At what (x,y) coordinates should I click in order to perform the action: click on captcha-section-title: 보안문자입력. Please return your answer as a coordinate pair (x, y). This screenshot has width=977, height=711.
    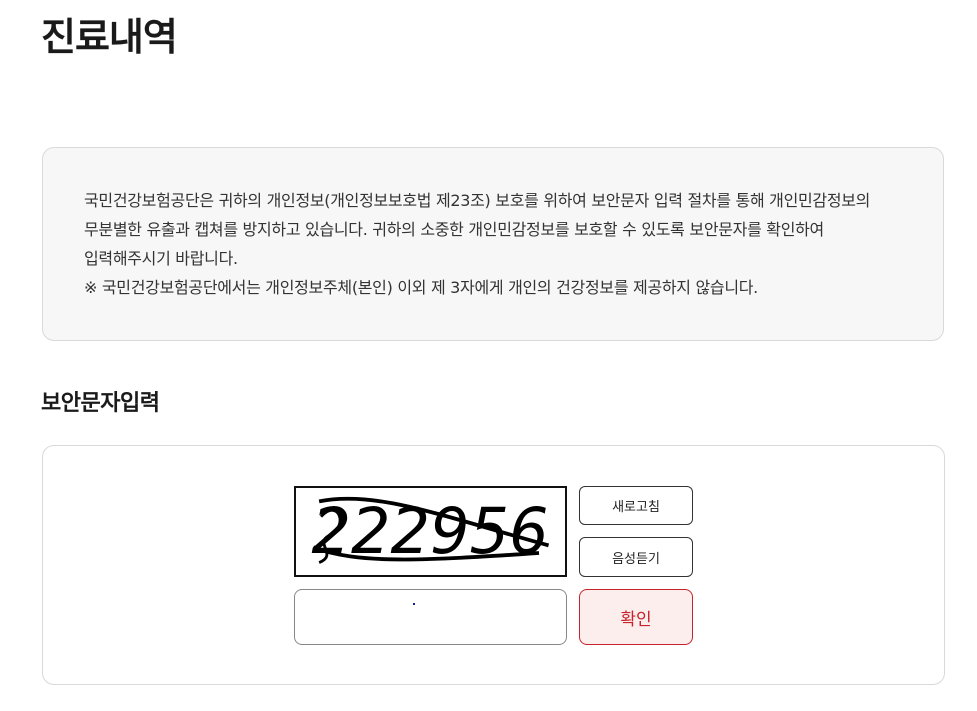
    Looking at the image, I should click on (100, 403).